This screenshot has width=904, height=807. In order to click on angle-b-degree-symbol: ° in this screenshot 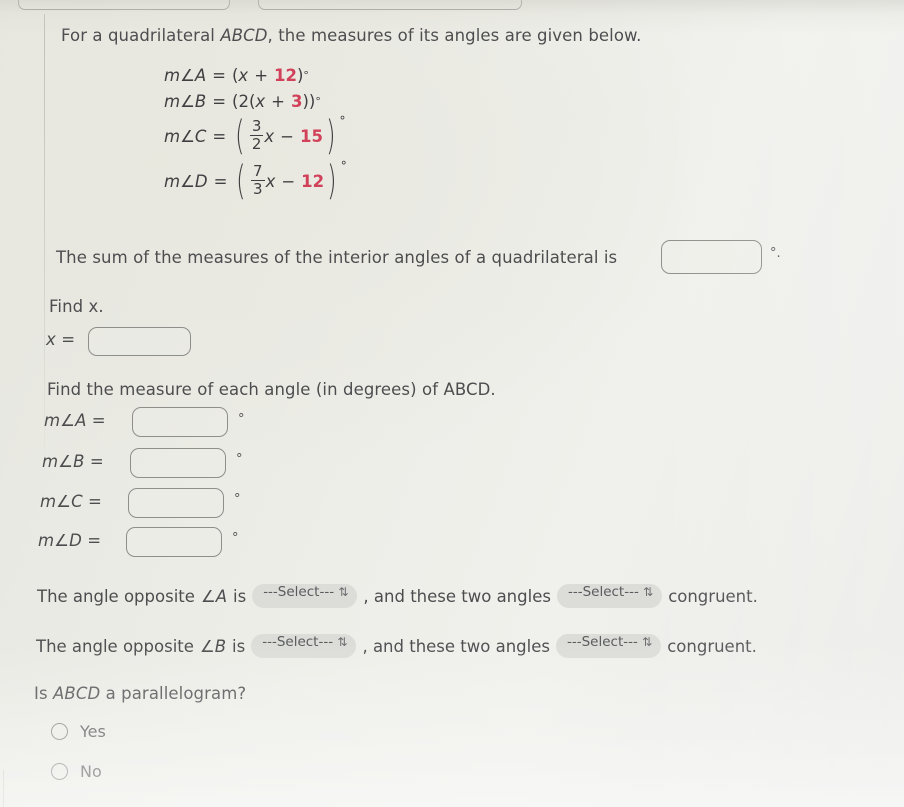, I will do `click(239, 459)`.